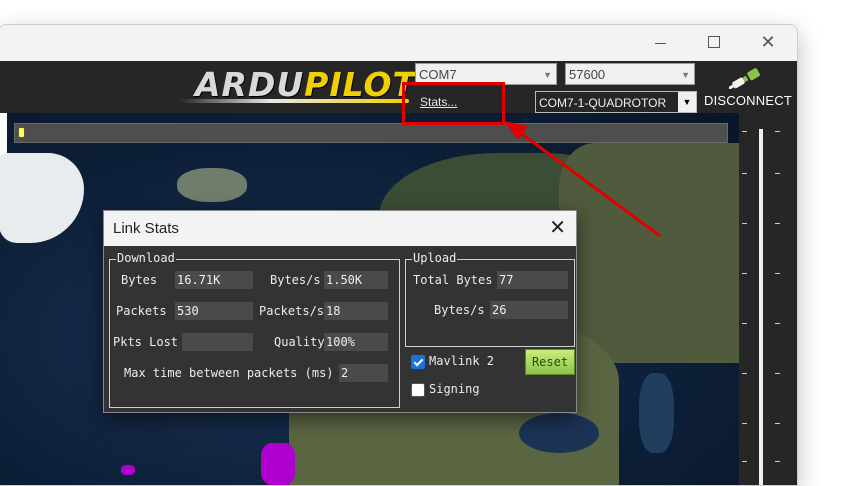 The width and height of the screenshot is (865, 486). Describe the element at coordinates (146, 342) in the screenshot. I see `pkts-lost-label: Pkts Lost` at that location.